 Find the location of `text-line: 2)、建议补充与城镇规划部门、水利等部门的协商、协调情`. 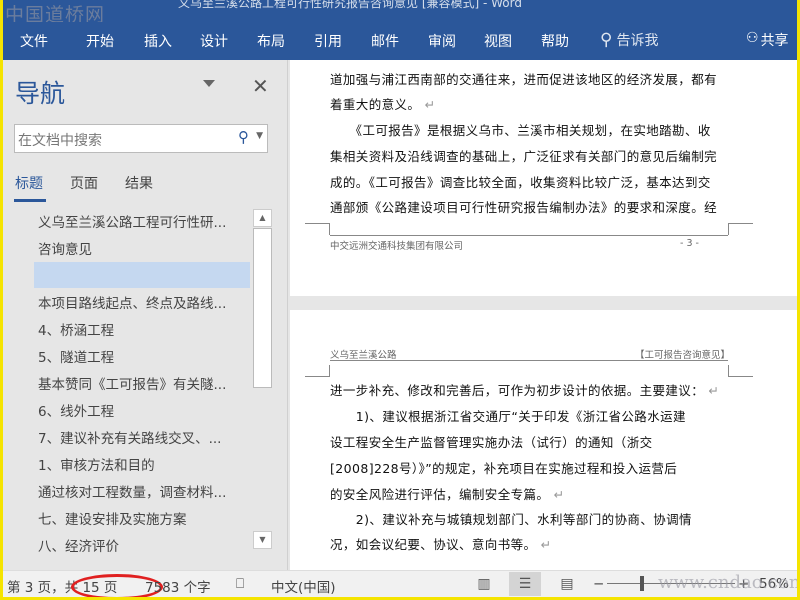

text-line: 2)、建议补充与城镇规划部门、水利等部门的协商、协调情 is located at coordinates (511, 519).